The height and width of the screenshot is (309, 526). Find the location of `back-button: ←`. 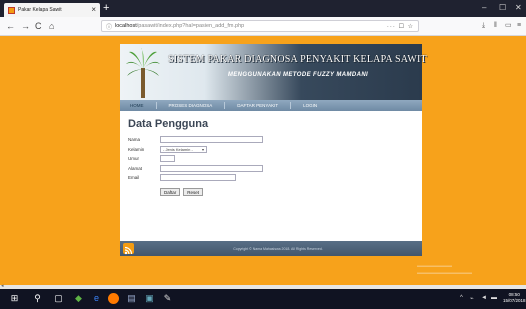

back-button: ← is located at coordinates (10, 26).